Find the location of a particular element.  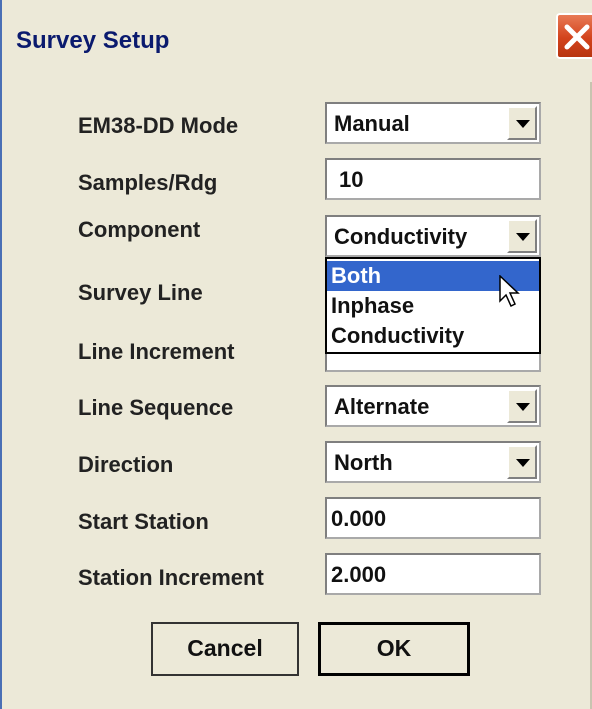

station-increment-value: 2.000 is located at coordinates (359, 574).